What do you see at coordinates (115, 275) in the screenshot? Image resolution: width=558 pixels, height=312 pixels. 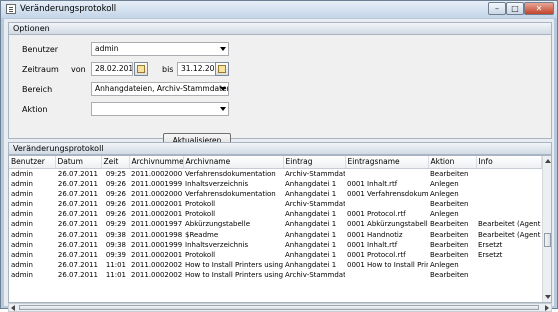 I see `table-cell: 11:01` at bounding box center [115, 275].